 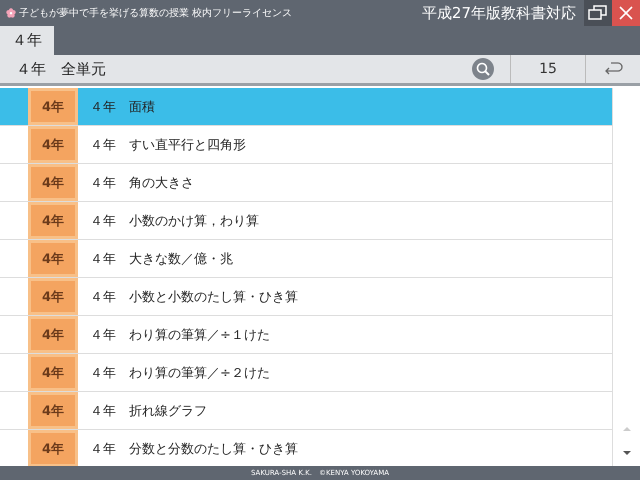 What do you see at coordinates (306, 297) in the screenshot?
I see `unit-row: 4年 ４年 小数と小数のたし算・ひき算` at bounding box center [306, 297].